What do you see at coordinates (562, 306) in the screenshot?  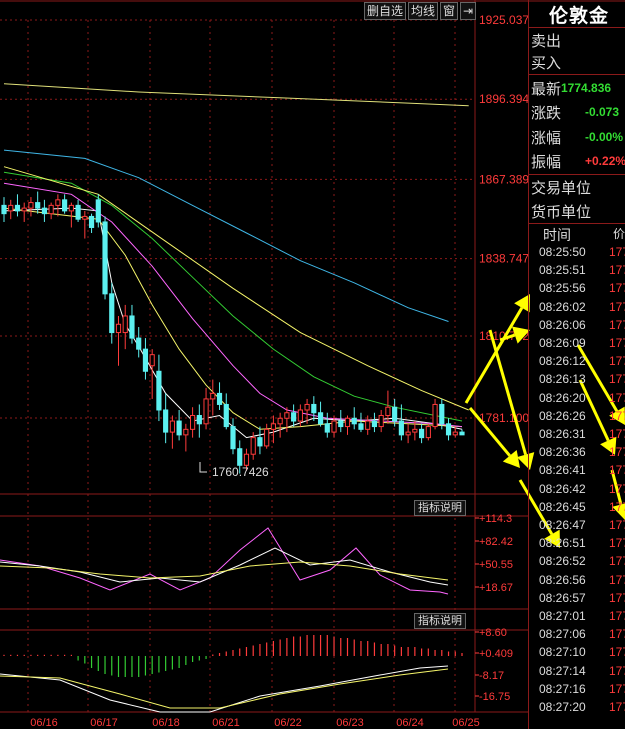 I see `tick-time: 08:26:02` at bounding box center [562, 306].